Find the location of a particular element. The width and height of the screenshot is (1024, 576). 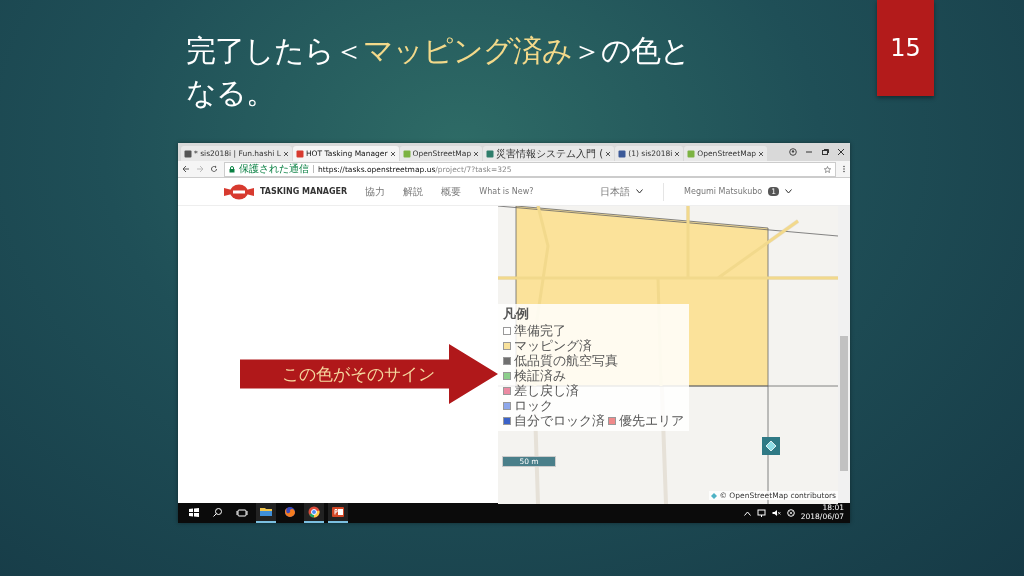

nav-link: 概要 is located at coordinates (451, 191).